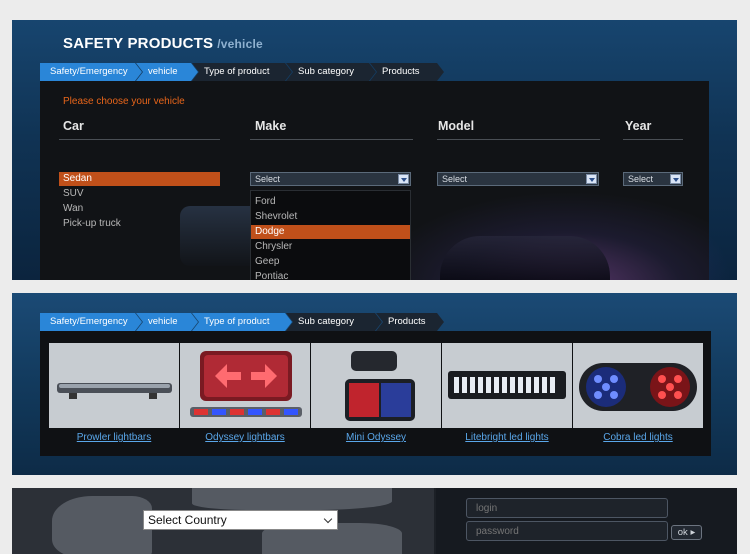  I want to click on product-image-litebright, so click(507, 385).